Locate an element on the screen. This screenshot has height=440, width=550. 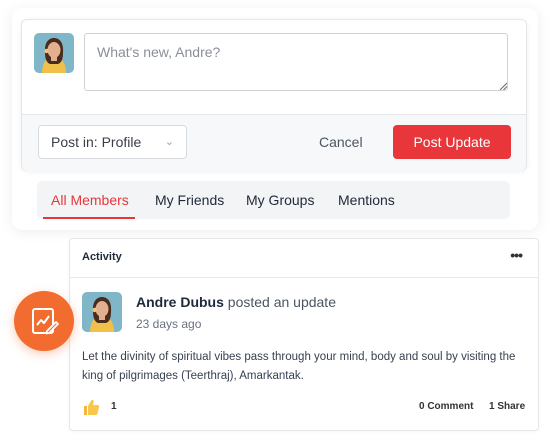
post-author-line: Andre Dubus posted an update is located at coordinates (236, 302).